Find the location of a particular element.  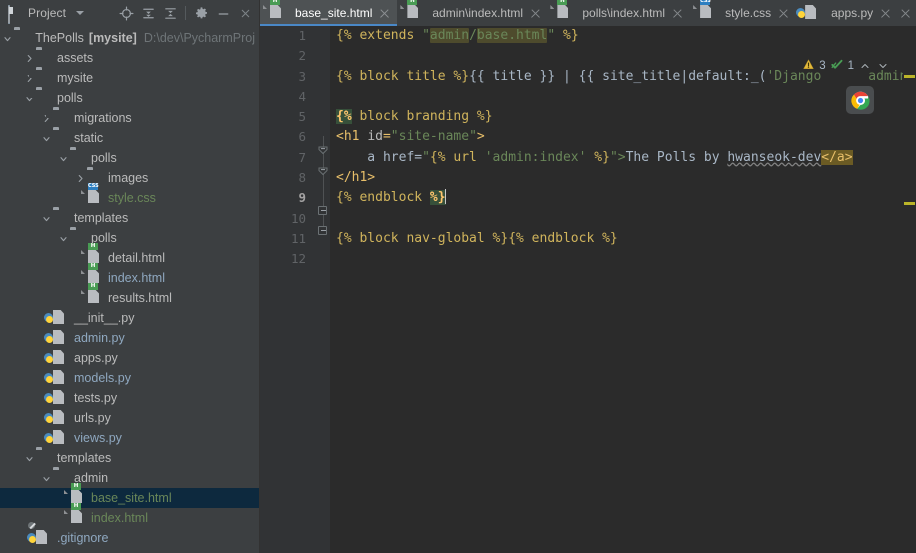

html-file-icon: H is located at coordinates (411, 10).